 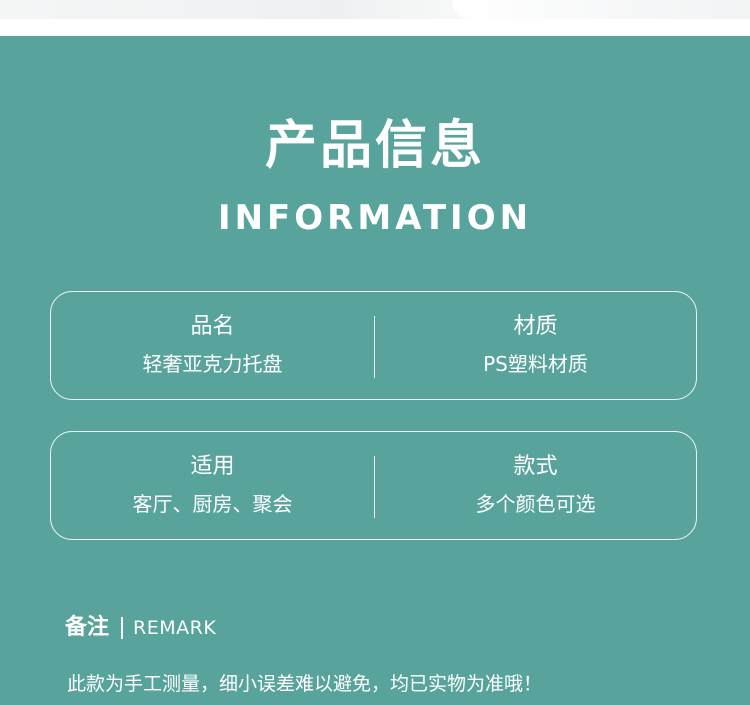 I want to click on info-card-usage-style: 适用 客厅、厨房、聚会 款式 多个颜色可选, so click(x=373, y=485).